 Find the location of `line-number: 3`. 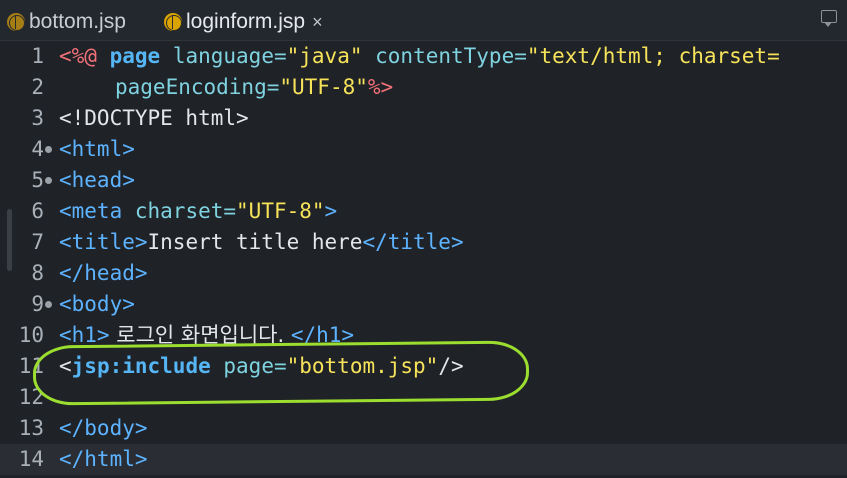

line-number: 3 is located at coordinates (37, 118).